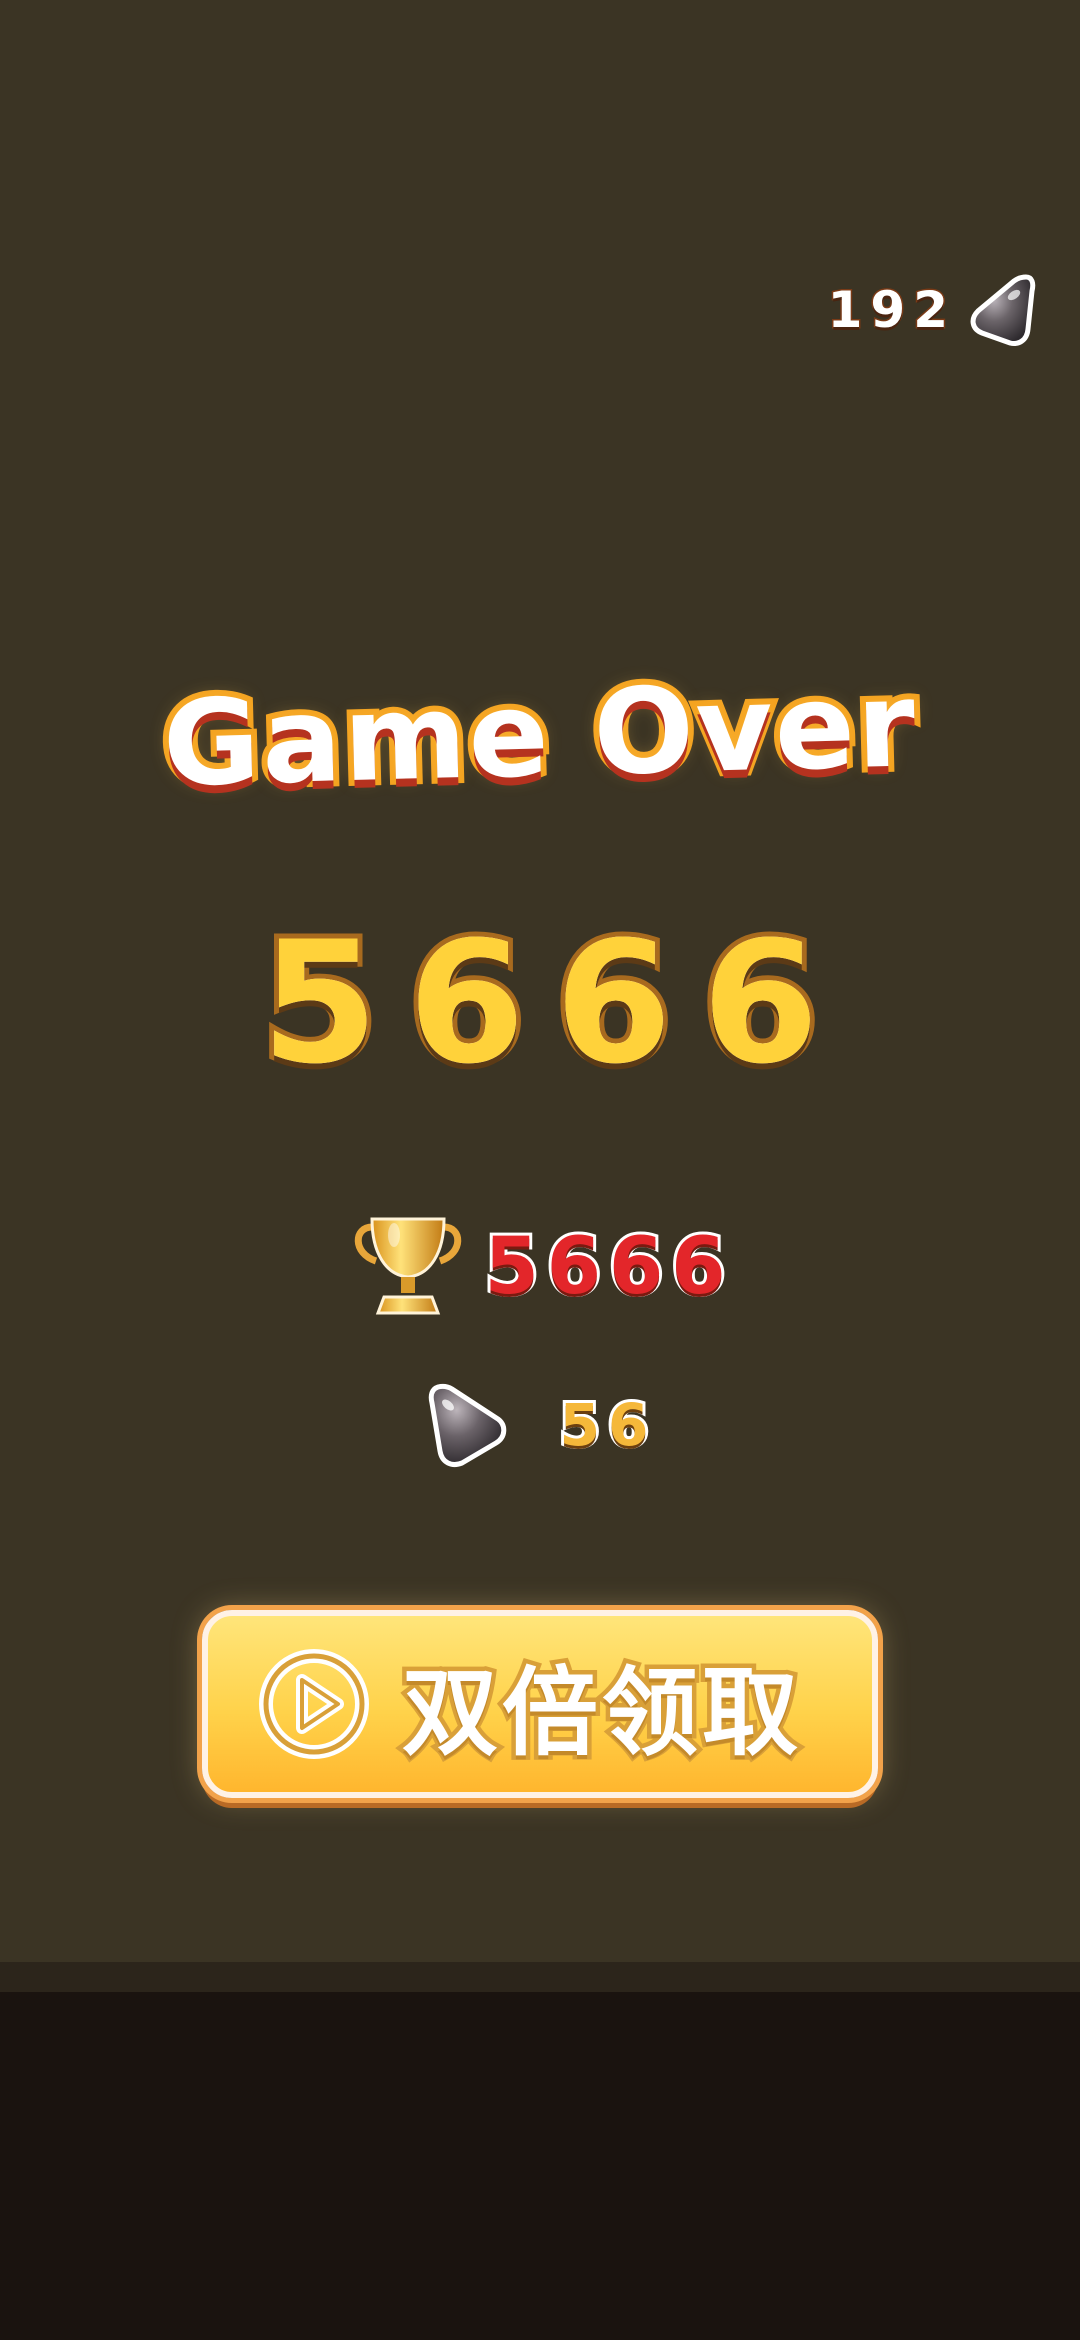 Image resolution: width=1080 pixels, height=2340 pixels. I want to click on gem-counter: 192, so click(932, 310).